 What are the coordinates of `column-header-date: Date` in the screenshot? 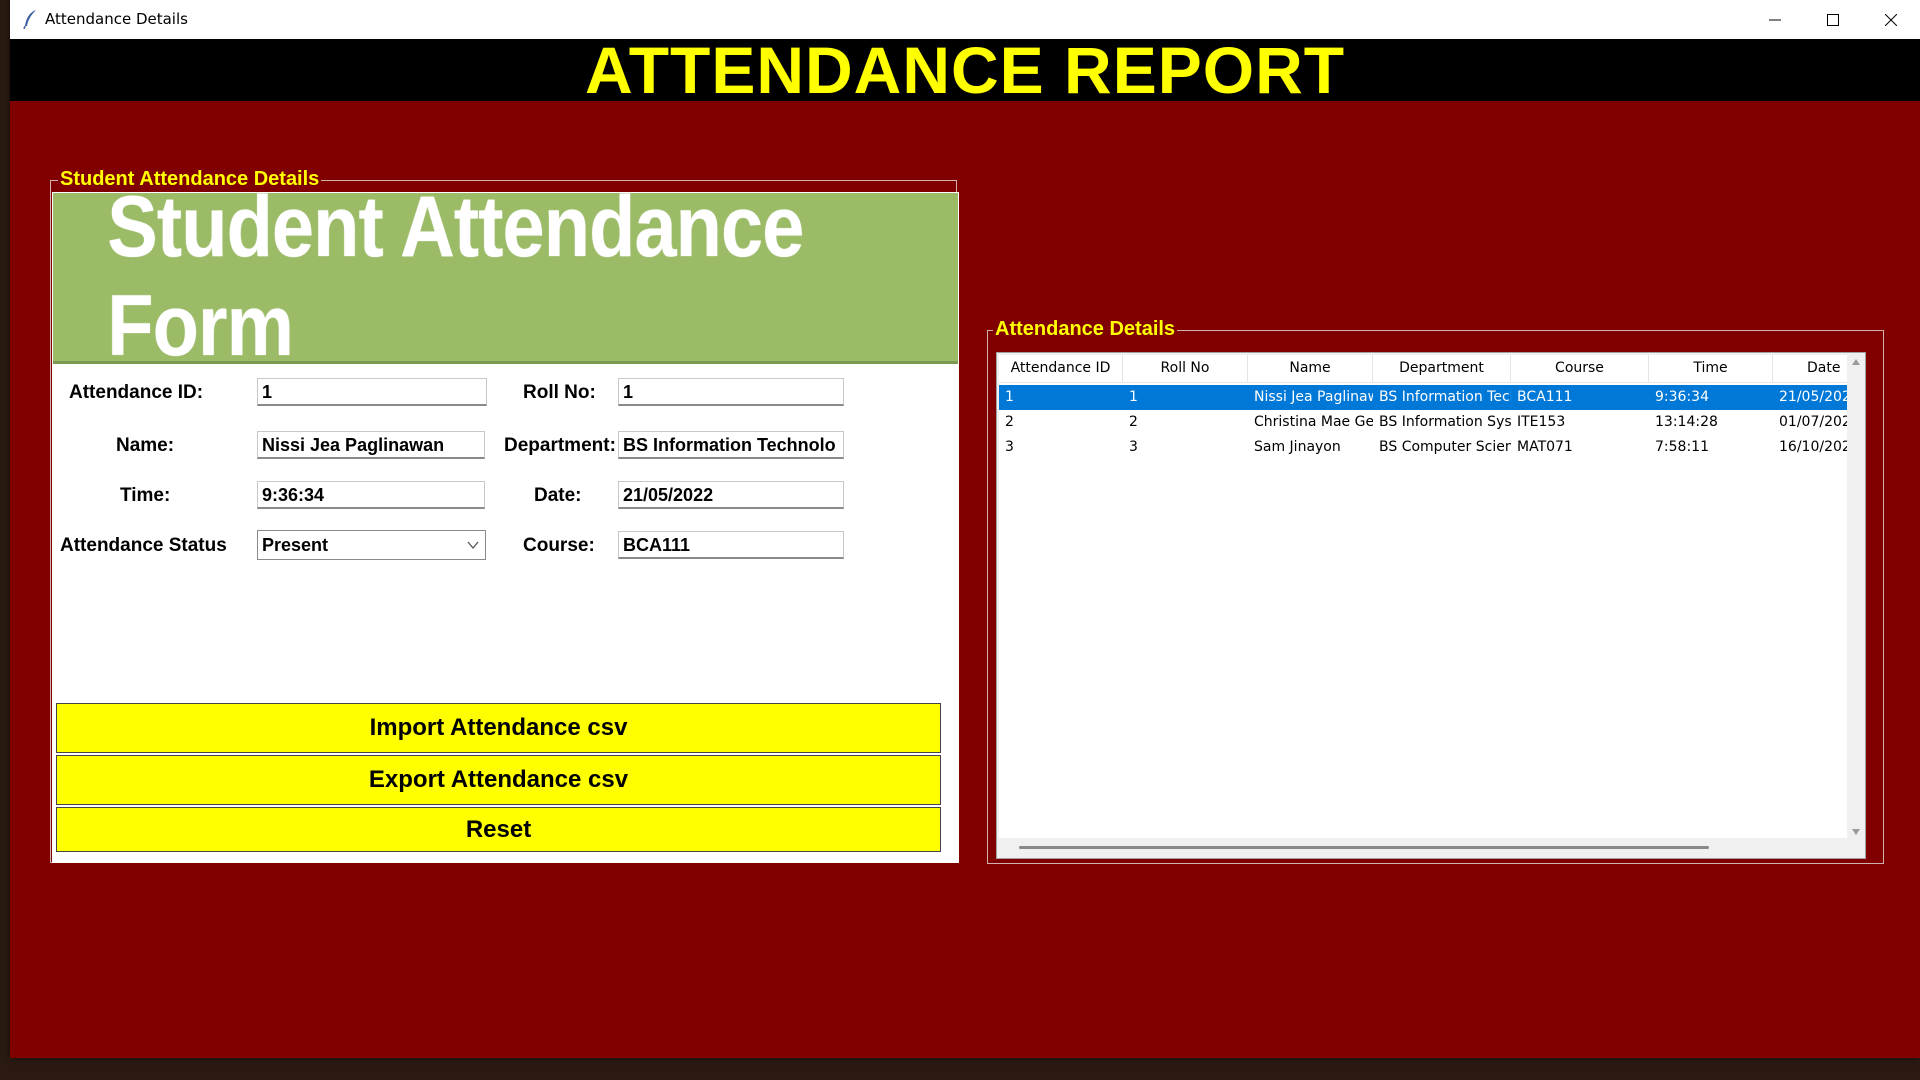 It's located at (1810, 368).